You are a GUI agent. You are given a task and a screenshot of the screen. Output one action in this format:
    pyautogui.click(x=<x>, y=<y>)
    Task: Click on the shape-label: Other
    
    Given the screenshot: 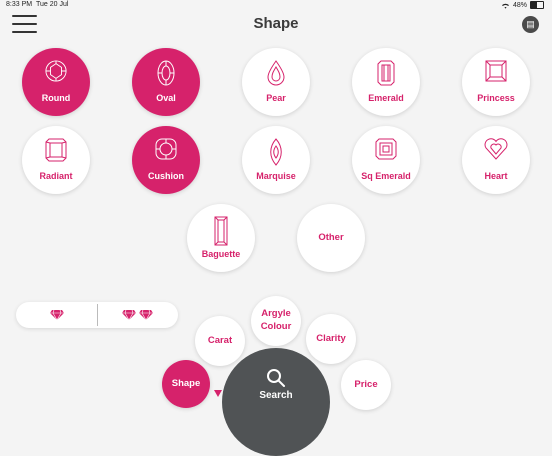 What is the action you would take?
    pyautogui.click(x=331, y=237)
    